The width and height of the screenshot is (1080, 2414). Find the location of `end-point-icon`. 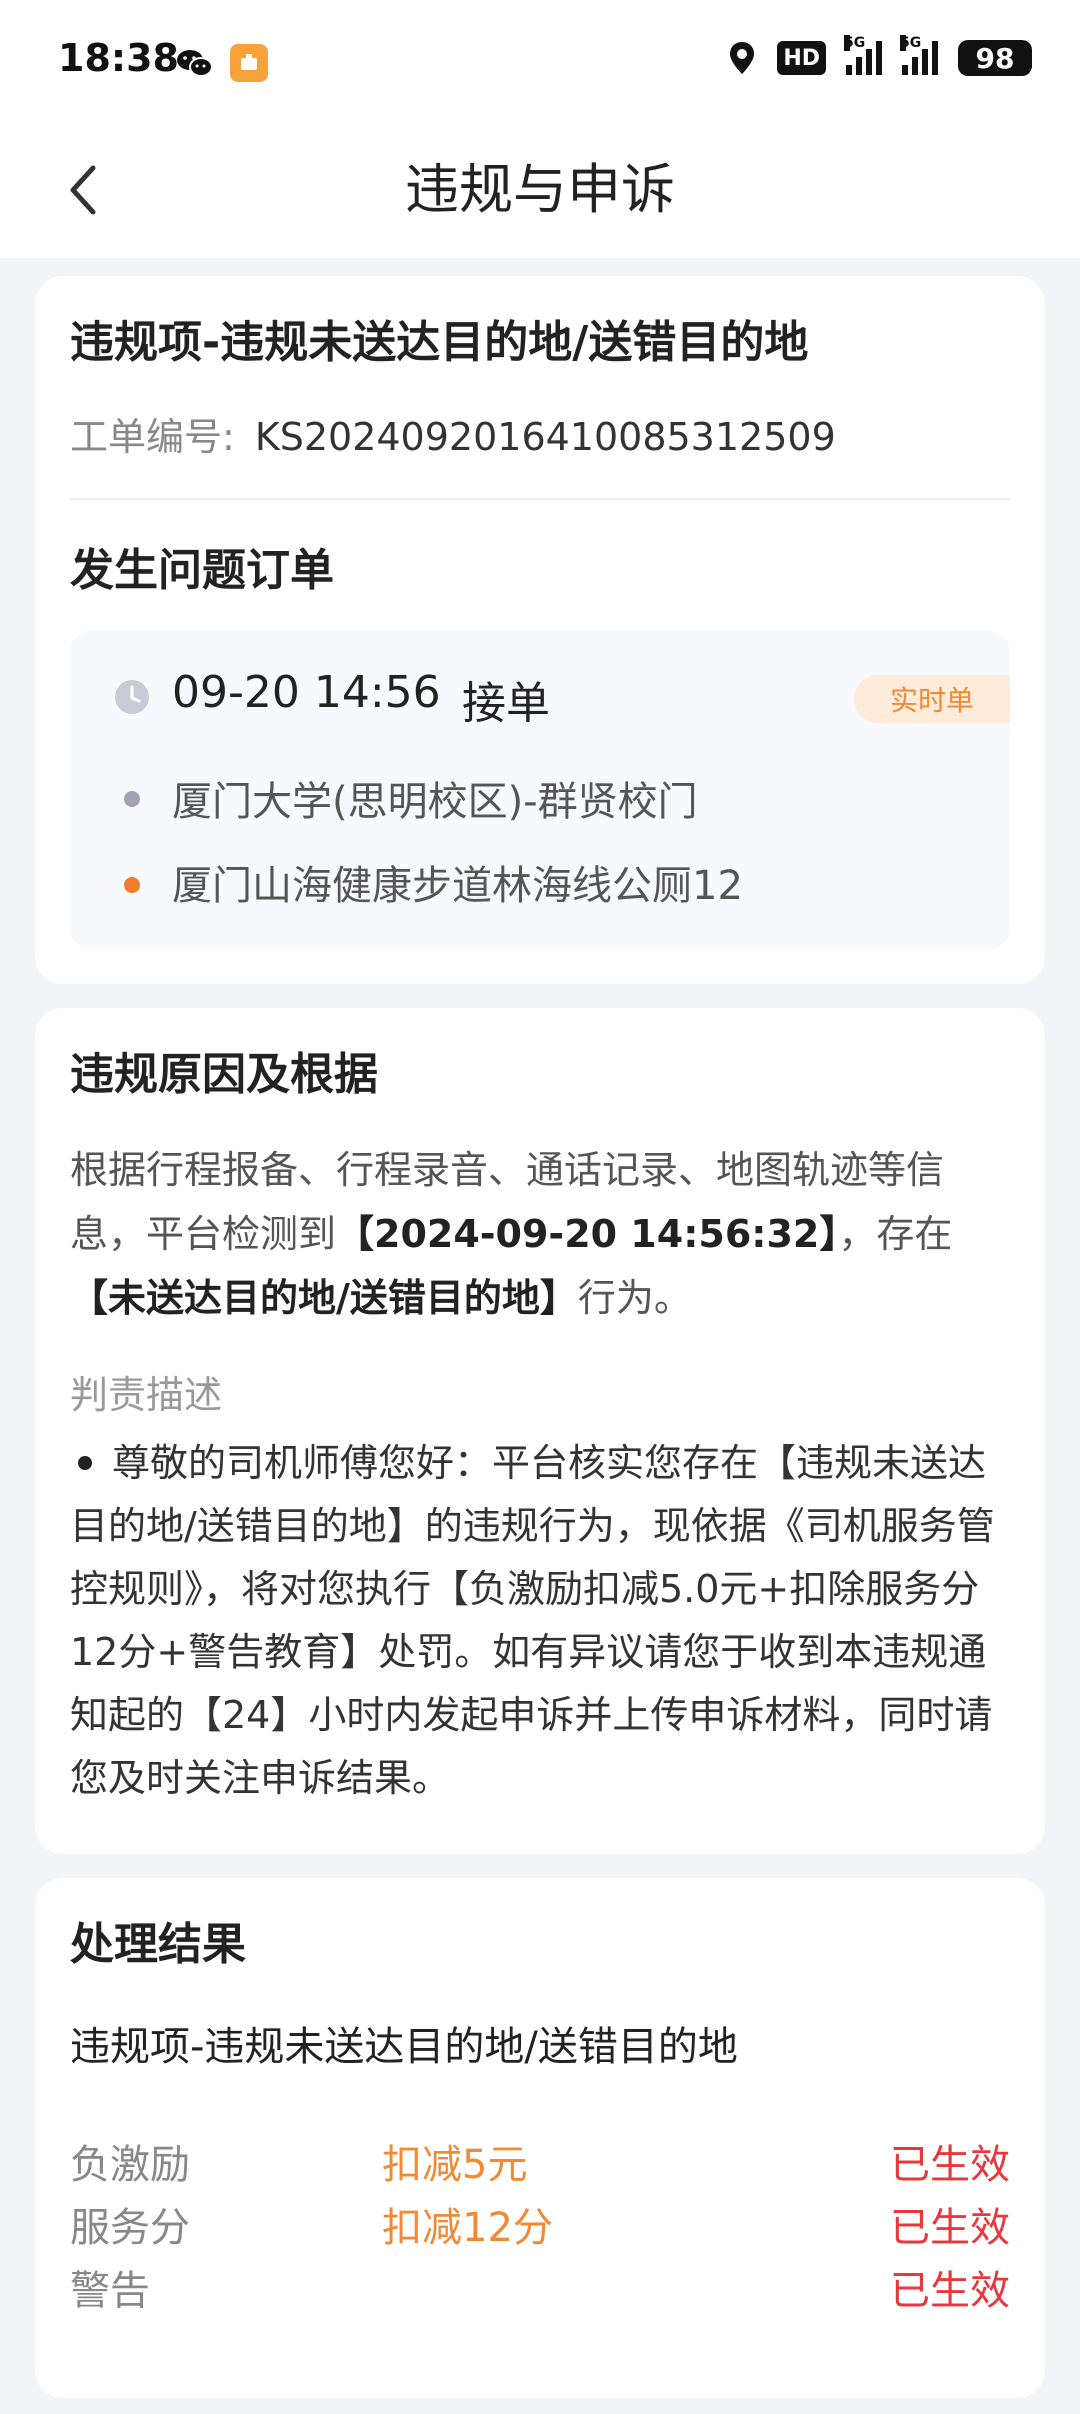

end-point-icon is located at coordinates (132, 885).